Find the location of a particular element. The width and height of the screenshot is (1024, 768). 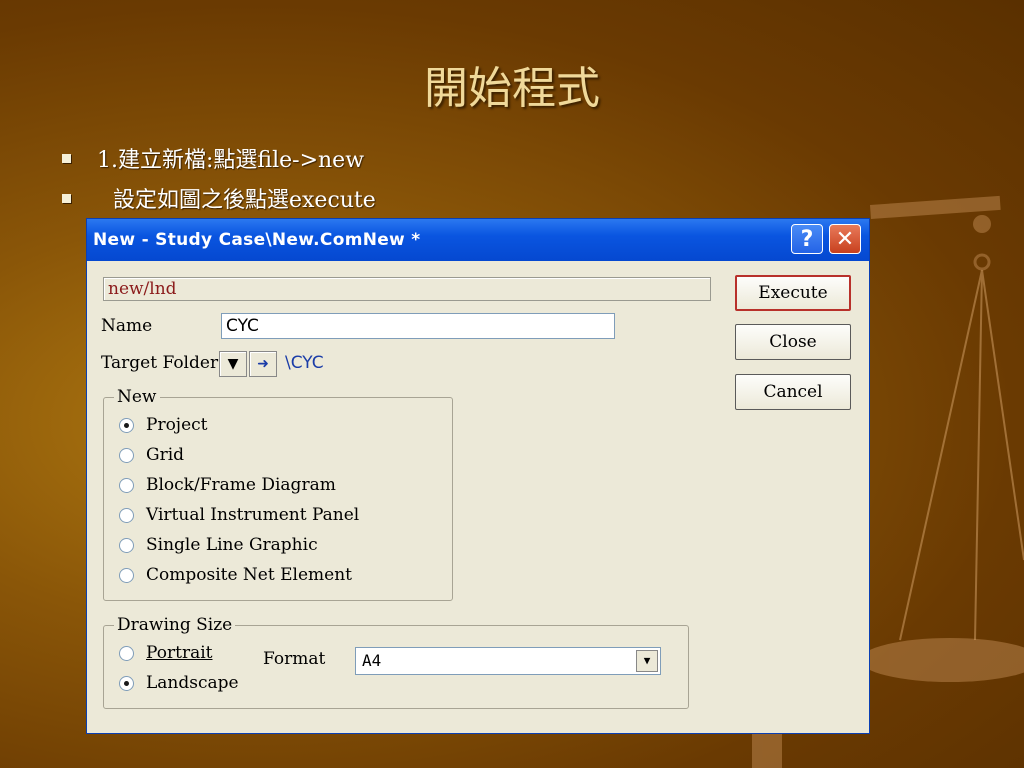

radio-label: Block/Frame Diagram is located at coordinates (241, 485).